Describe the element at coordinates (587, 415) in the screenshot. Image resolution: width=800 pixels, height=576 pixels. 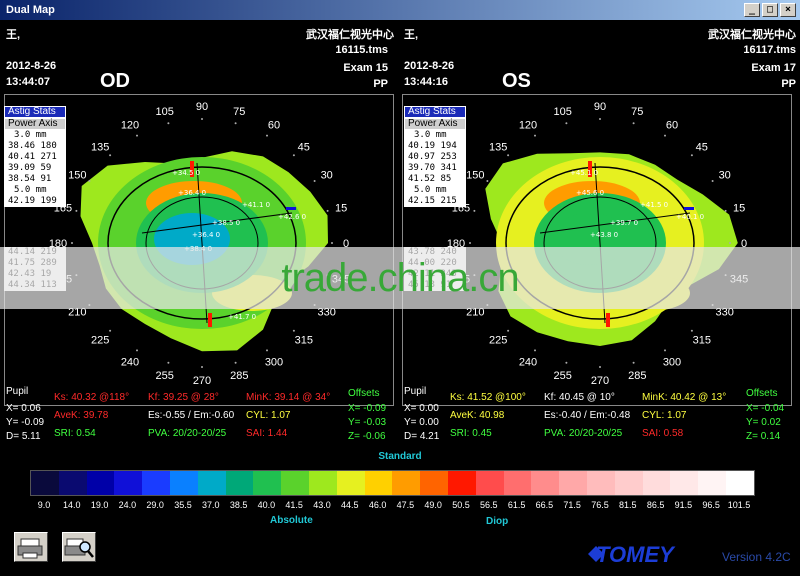
I see `es-em-value: Es:-0.40 / Em:-0.48` at that location.